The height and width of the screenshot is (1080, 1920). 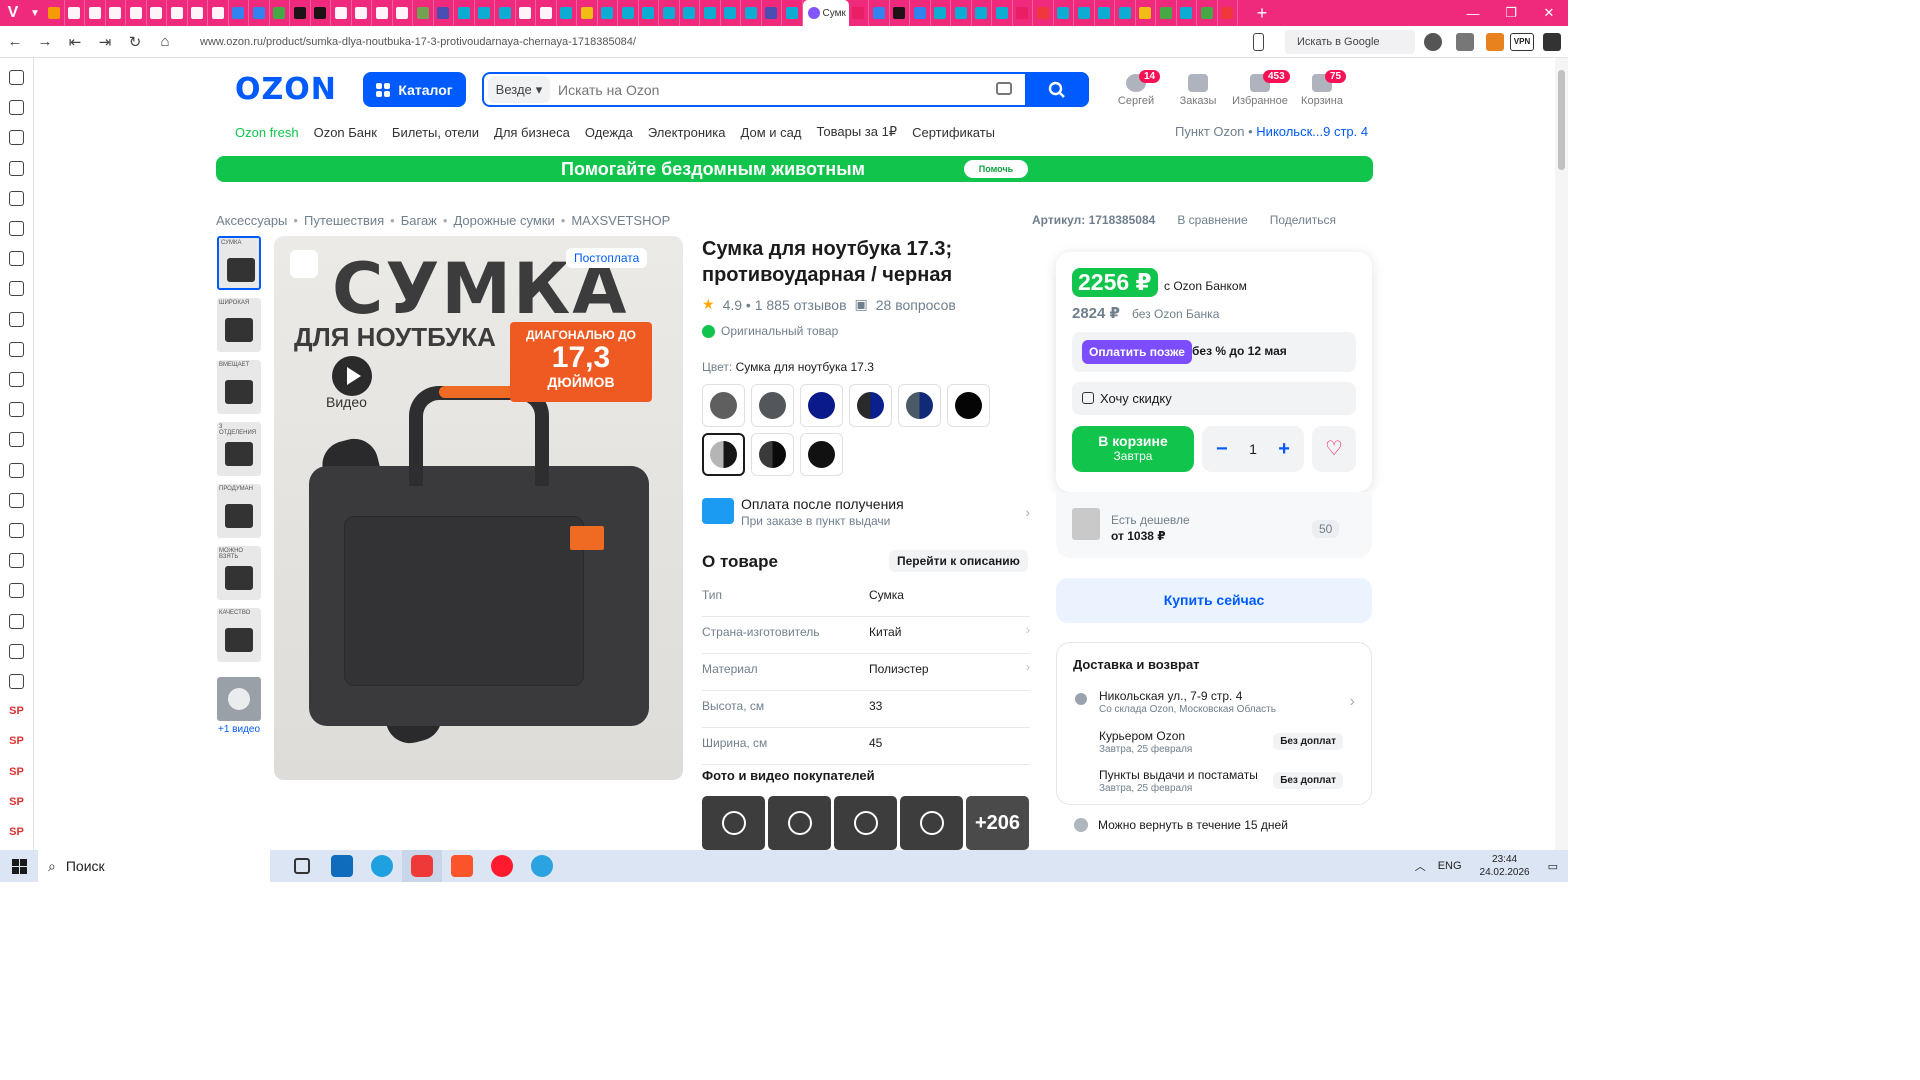 I want to click on vk-icon, so click(x=16, y=621).